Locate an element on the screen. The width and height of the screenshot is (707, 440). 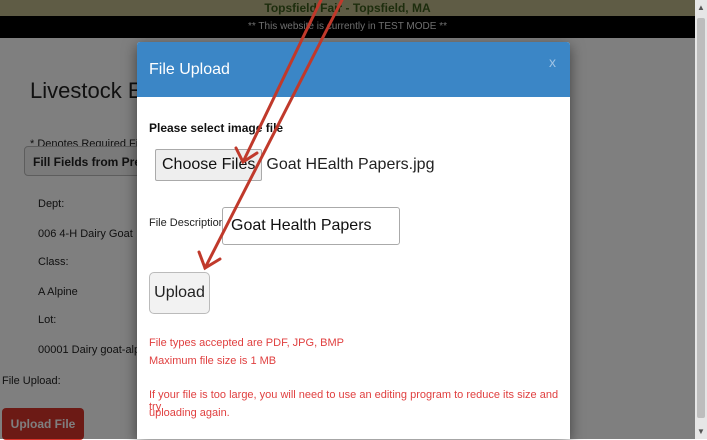
max-size-note: Maximum file size is 1 MB is located at coordinates (213, 361).